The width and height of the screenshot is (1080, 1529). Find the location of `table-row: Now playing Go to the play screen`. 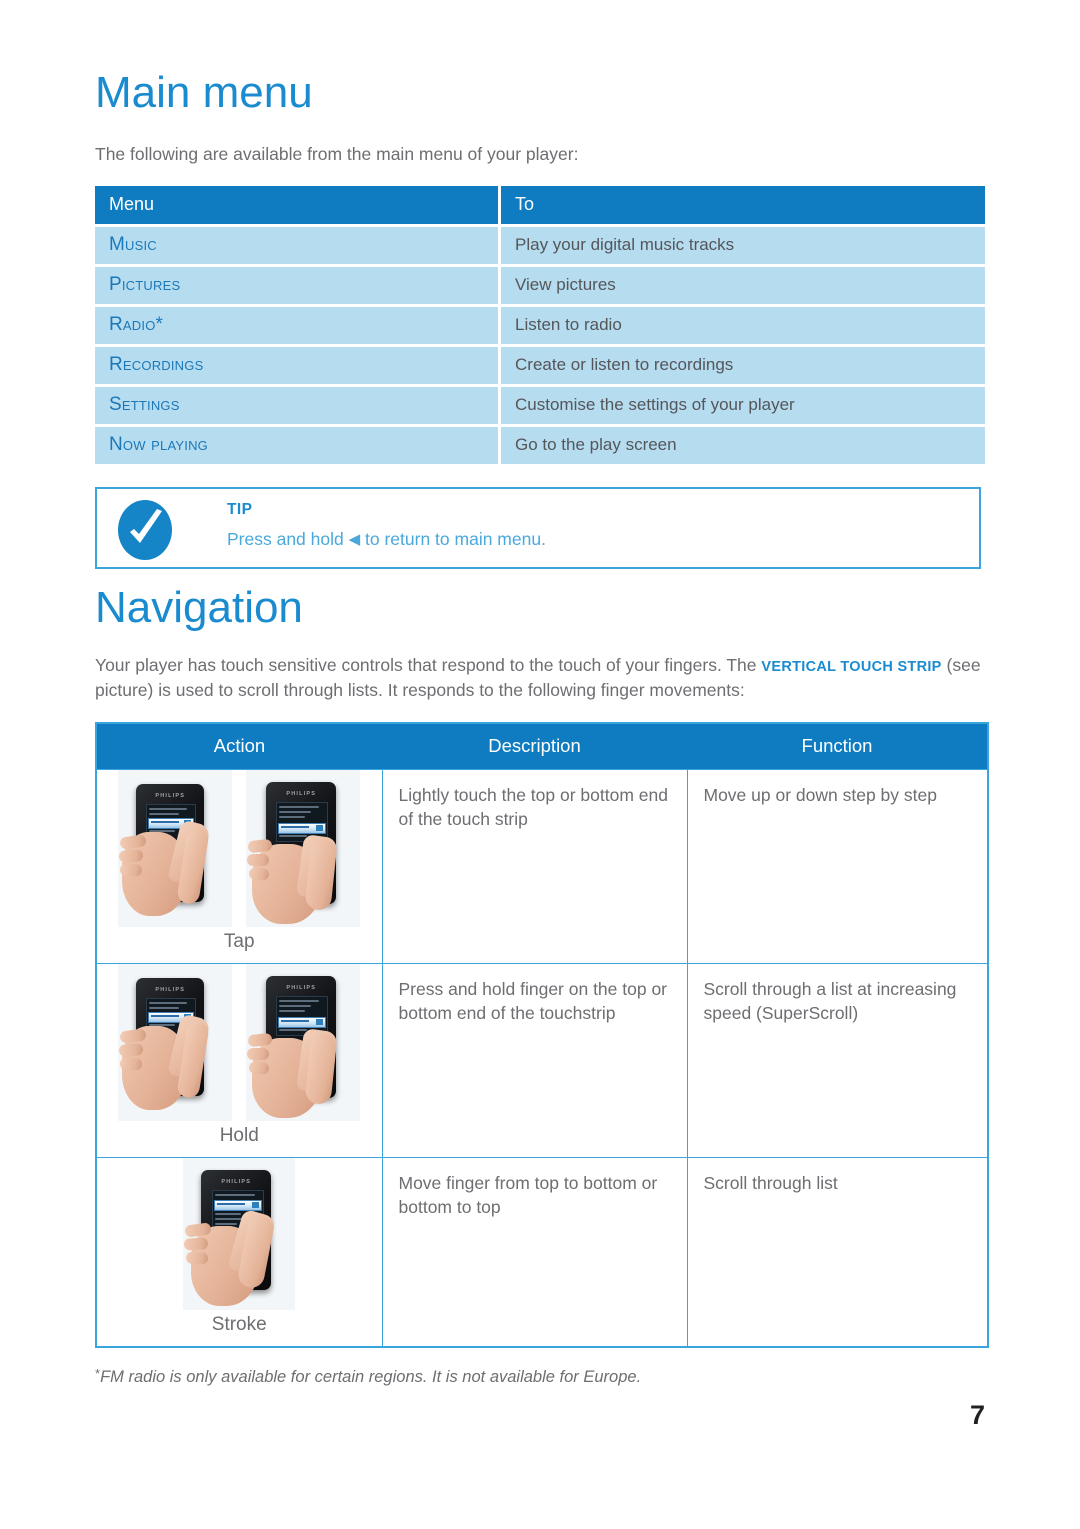

table-row: Now playing Go to the play screen is located at coordinates (540, 445).